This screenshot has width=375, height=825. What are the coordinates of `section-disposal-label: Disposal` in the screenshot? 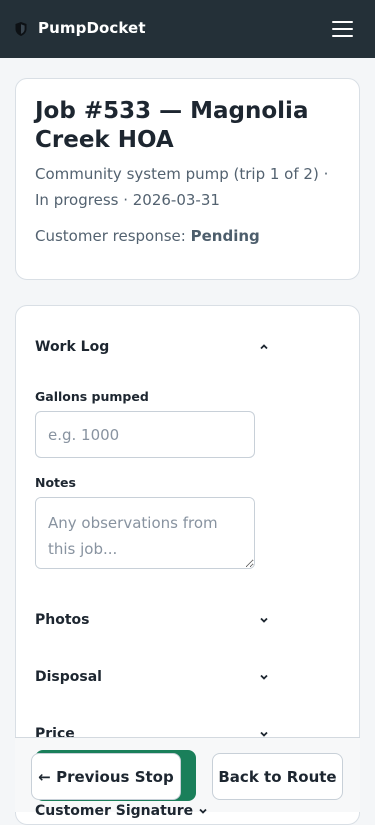 It's located at (68, 677).